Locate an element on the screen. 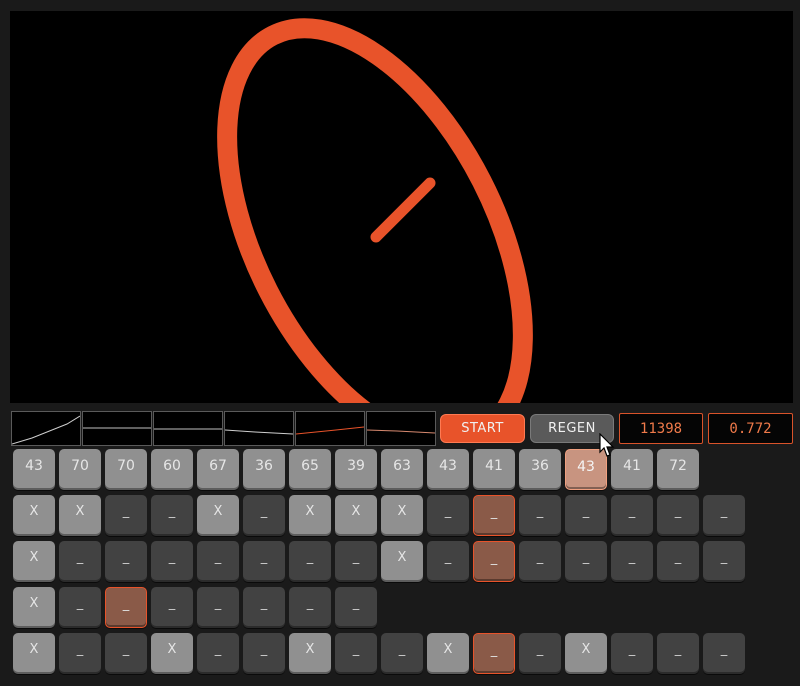  ratio-display: 0.772 is located at coordinates (750, 428).